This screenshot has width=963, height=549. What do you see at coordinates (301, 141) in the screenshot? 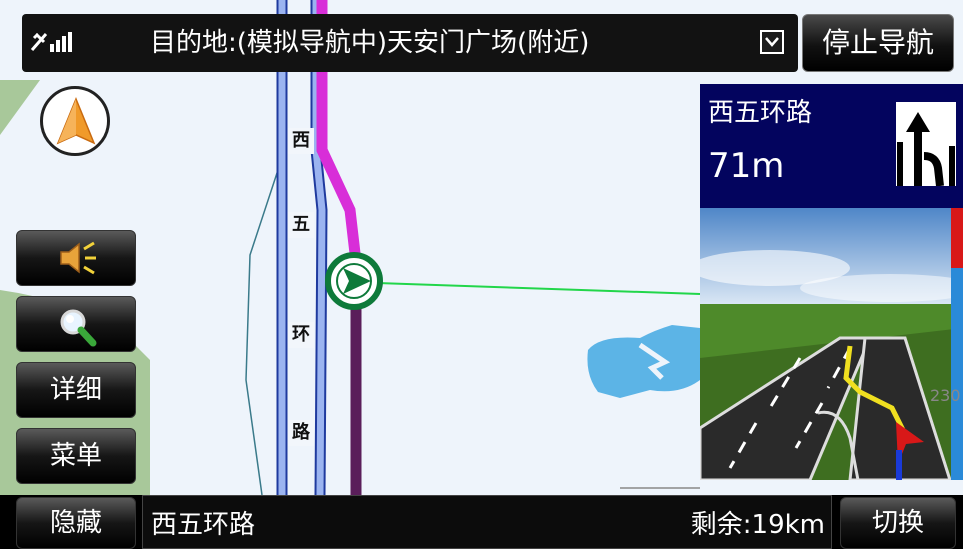
I see `road-label-char: 西` at bounding box center [301, 141].